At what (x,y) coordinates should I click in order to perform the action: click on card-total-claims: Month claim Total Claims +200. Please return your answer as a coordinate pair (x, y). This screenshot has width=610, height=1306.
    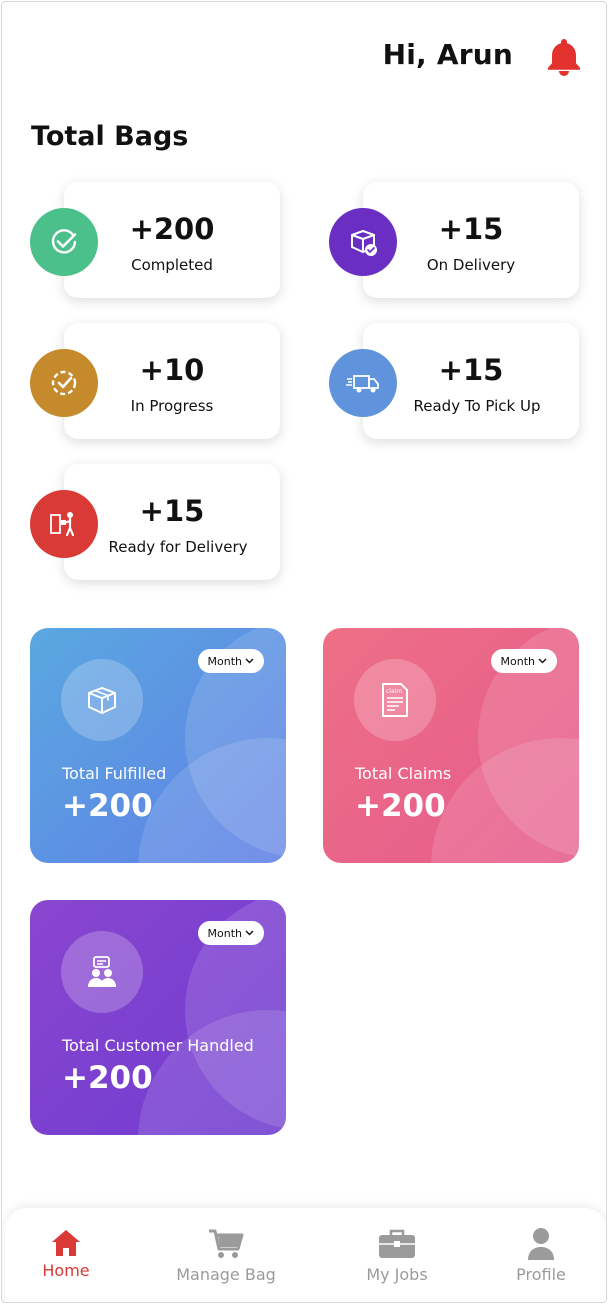
    Looking at the image, I should click on (451, 745).